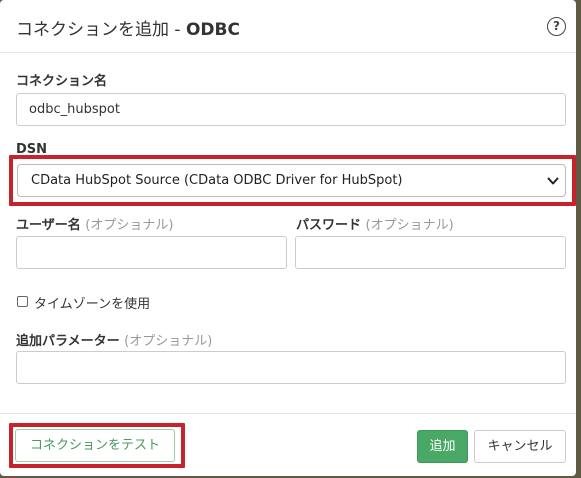 Image resolution: width=581 pixels, height=478 pixels. I want to click on help-icon: ?, so click(556, 26).